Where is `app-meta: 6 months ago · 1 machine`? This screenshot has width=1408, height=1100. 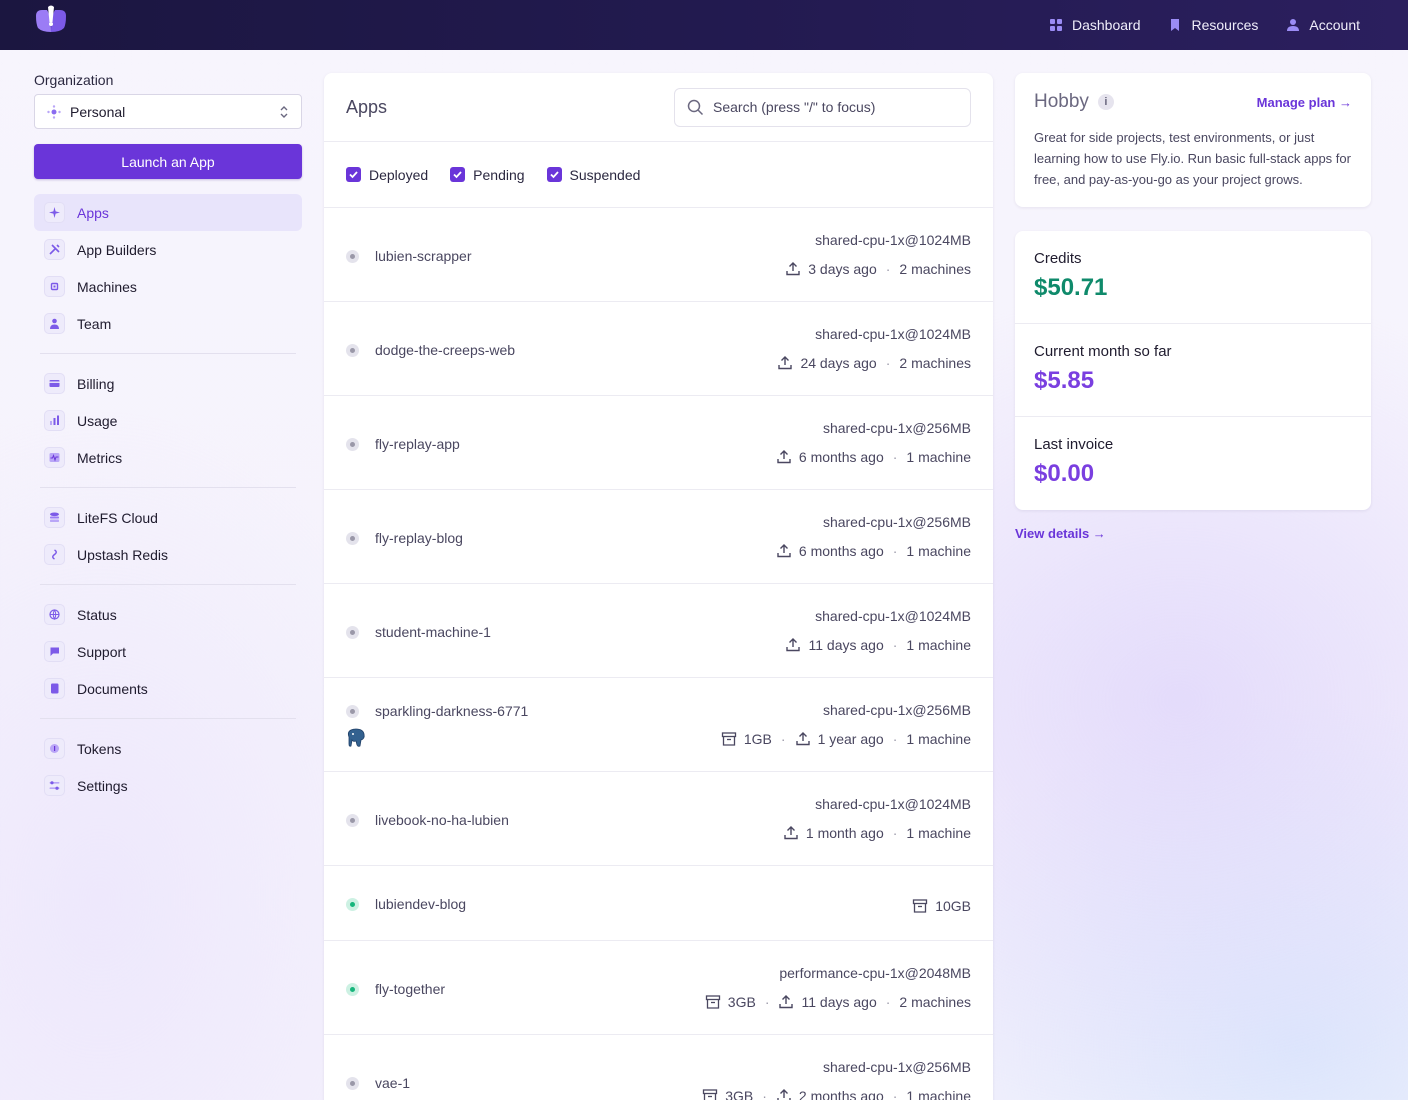 app-meta: 6 months ago · 1 machine is located at coordinates (873, 457).